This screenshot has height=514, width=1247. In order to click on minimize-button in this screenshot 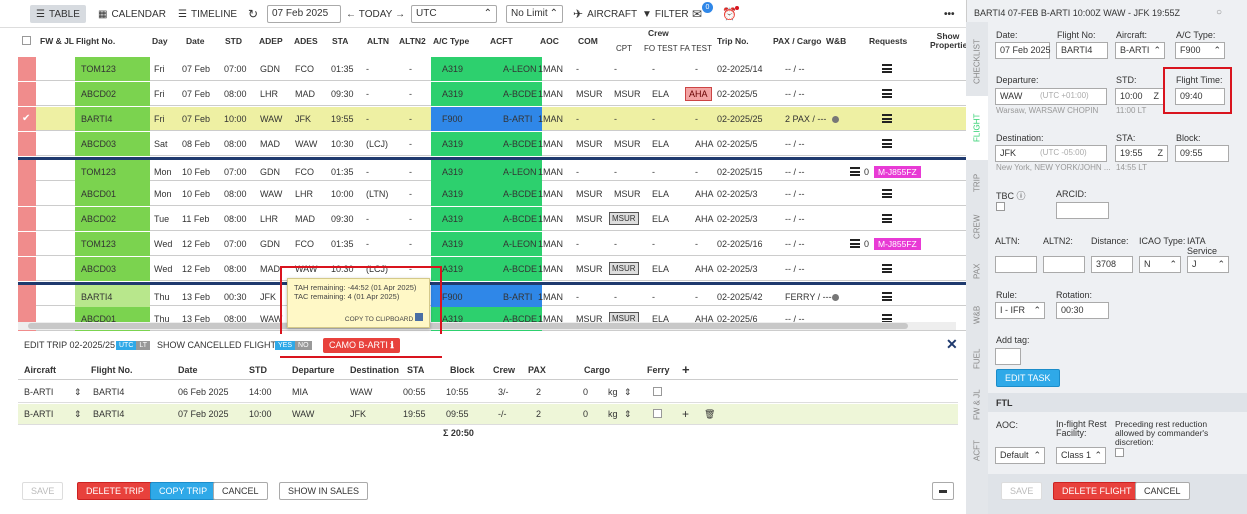, I will do `click(943, 491)`.